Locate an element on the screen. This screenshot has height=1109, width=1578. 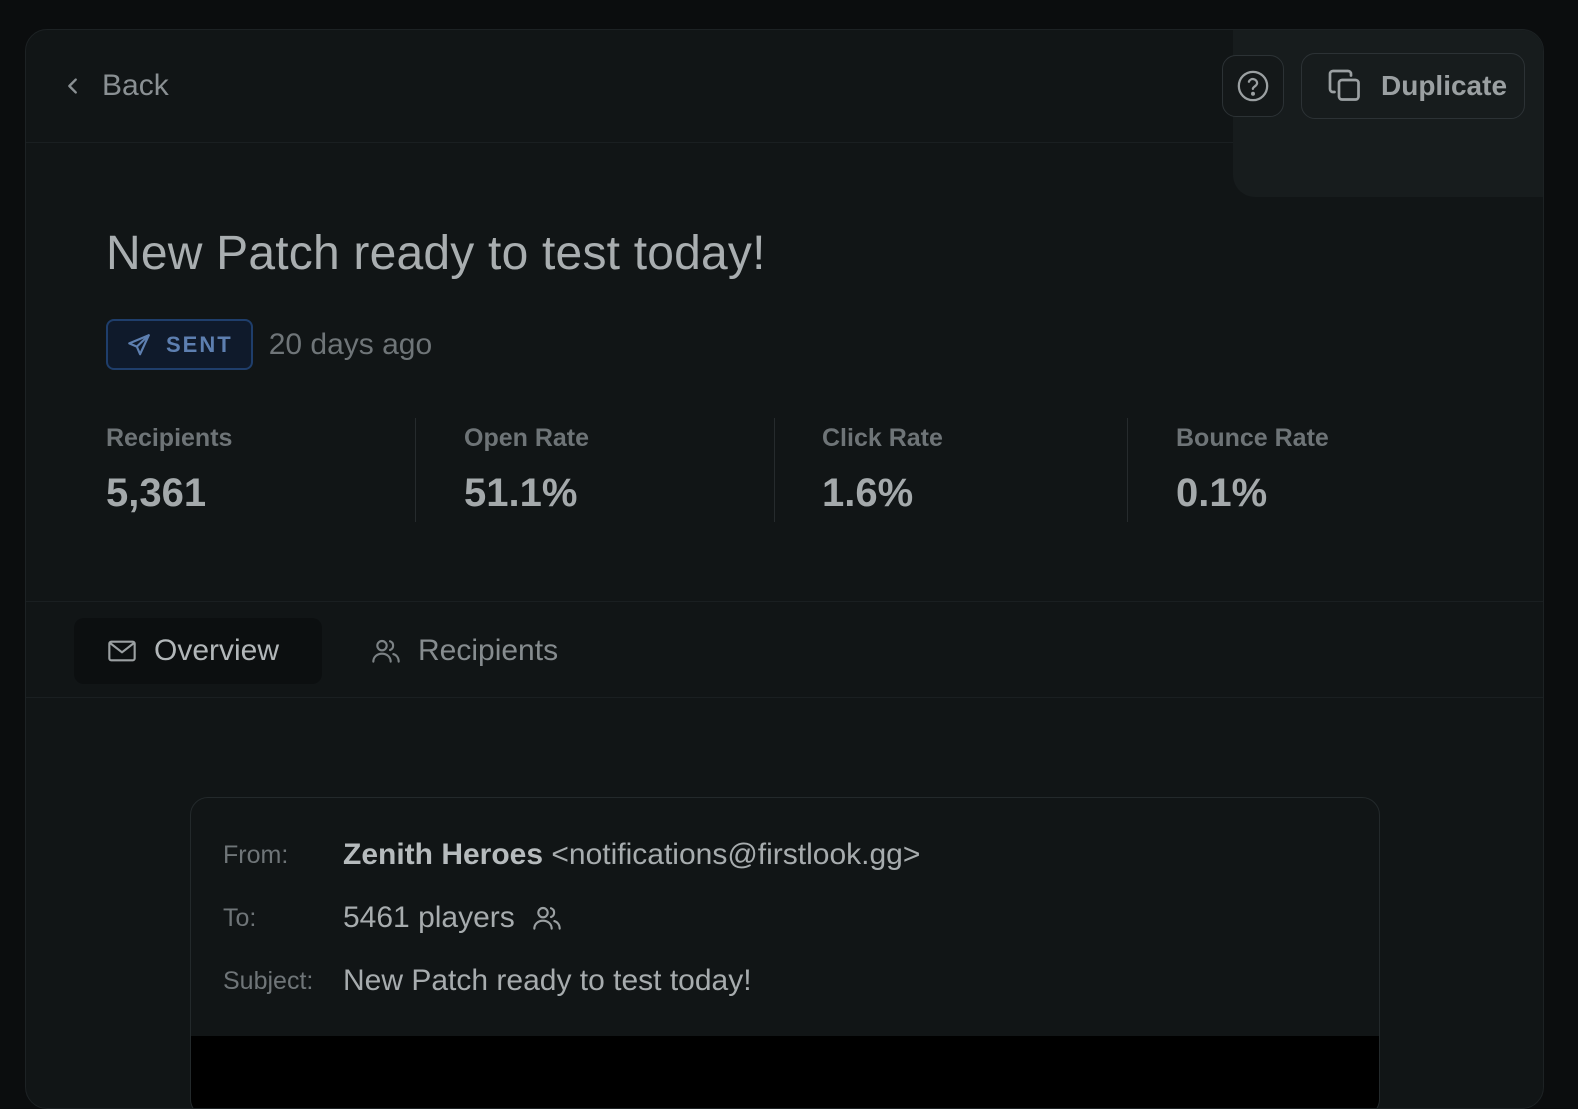
stat-value: 5,361 is located at coordinates (156, 493).